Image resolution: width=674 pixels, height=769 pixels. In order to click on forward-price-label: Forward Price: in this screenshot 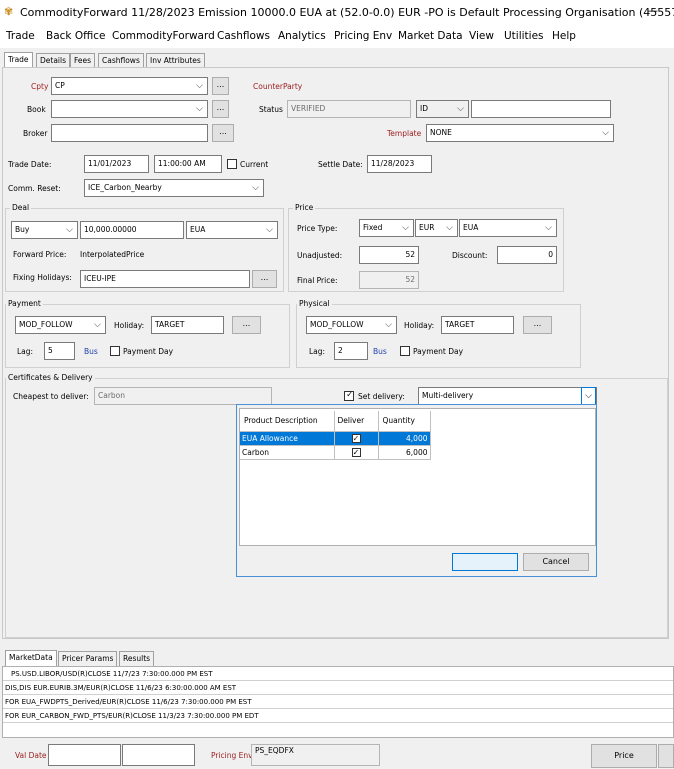, I will do `click(40, 254)`.